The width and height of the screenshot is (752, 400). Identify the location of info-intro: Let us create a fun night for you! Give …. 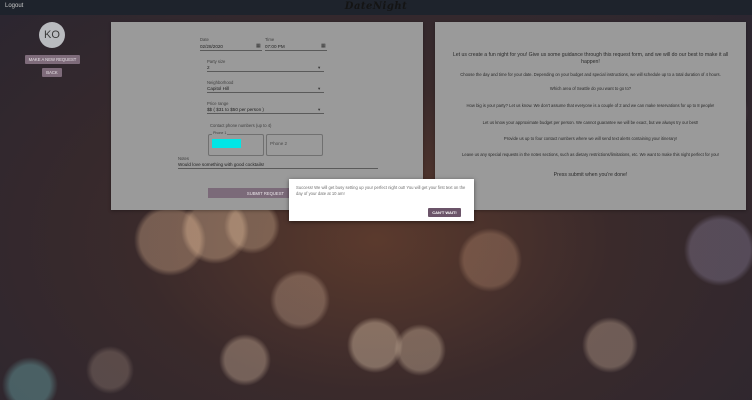
(590, 59).